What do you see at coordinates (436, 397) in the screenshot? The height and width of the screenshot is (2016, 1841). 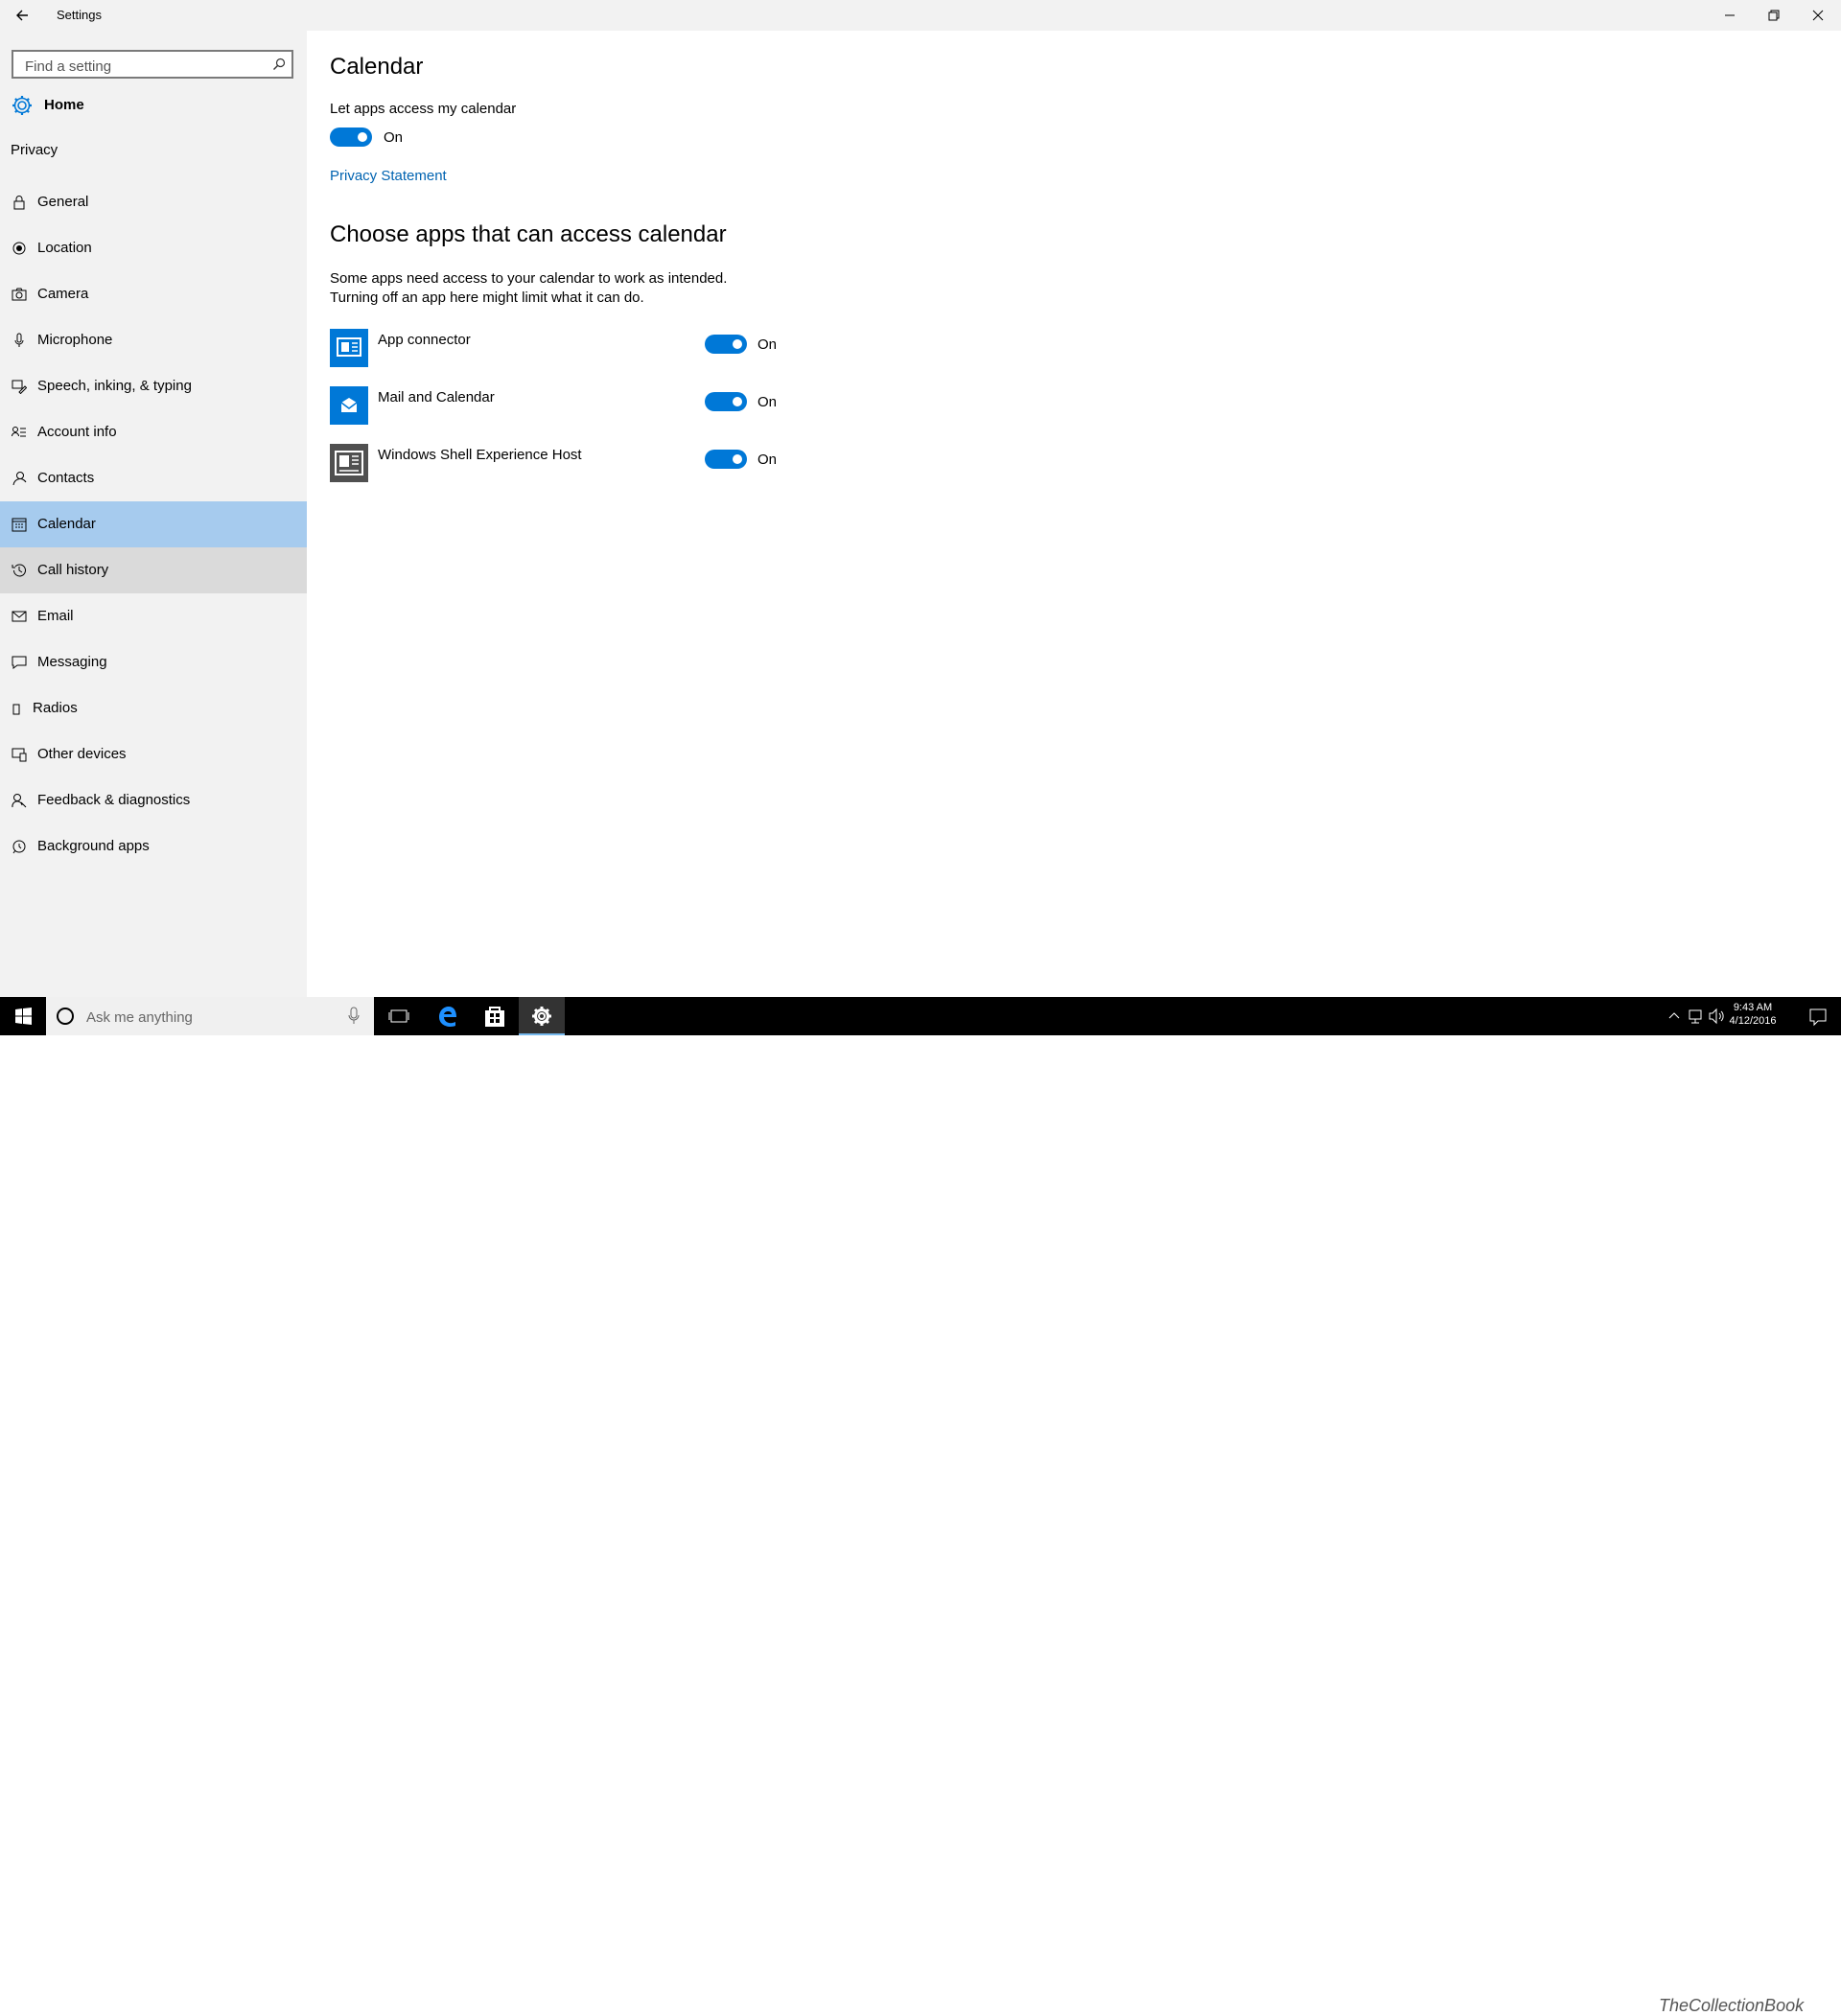 I see `app-name: Mail and Calendar` at bounding box center [436, 397].